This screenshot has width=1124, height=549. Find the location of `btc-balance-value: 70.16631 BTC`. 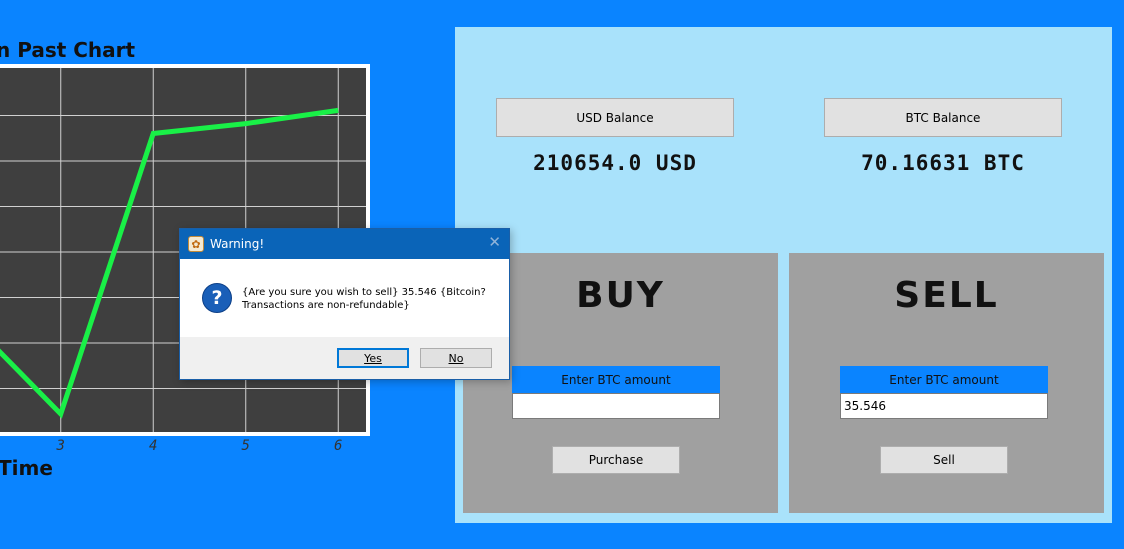

btc-balance-value: 70.16631 BTC is located at coordinates (943, 163).